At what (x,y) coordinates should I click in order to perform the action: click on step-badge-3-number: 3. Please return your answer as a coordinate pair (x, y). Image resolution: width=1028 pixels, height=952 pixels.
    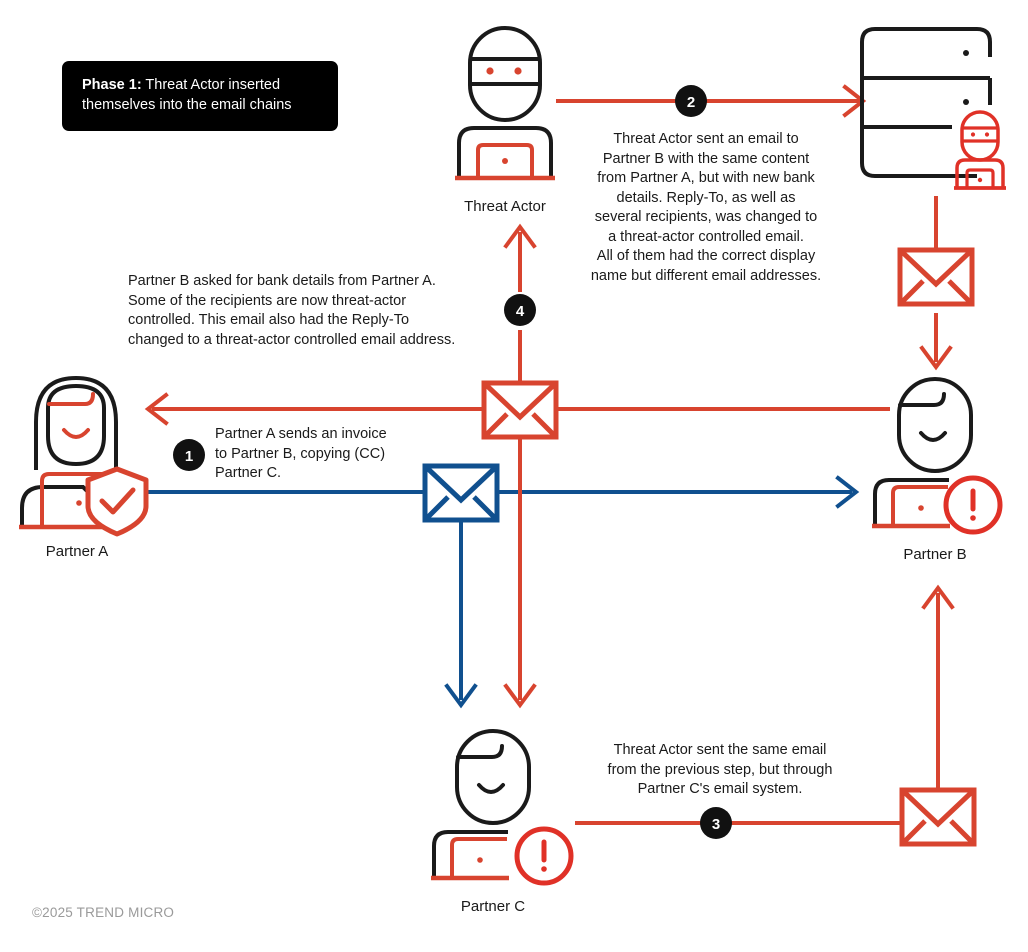
    Looking at the image, I should click on (716, 824).